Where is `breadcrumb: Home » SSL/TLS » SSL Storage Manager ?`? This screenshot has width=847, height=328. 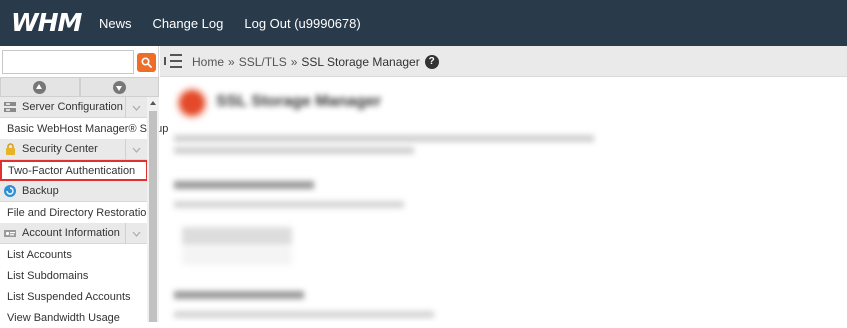
breadcrumb: Home » SSL/TLS » SSL Storage Manager ? is located at coordinates (315, 61).